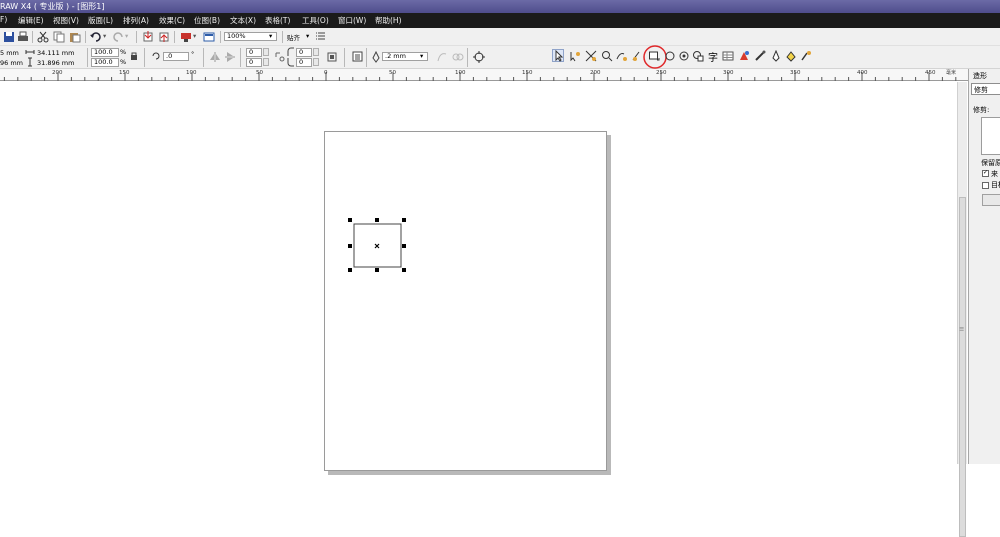 The width and height of the screenshot is (1000, 537). What do you see at coordinates (404, 220) in the screenshot?
I see `selection-handle-top-right` at bounding box center [404, 220].